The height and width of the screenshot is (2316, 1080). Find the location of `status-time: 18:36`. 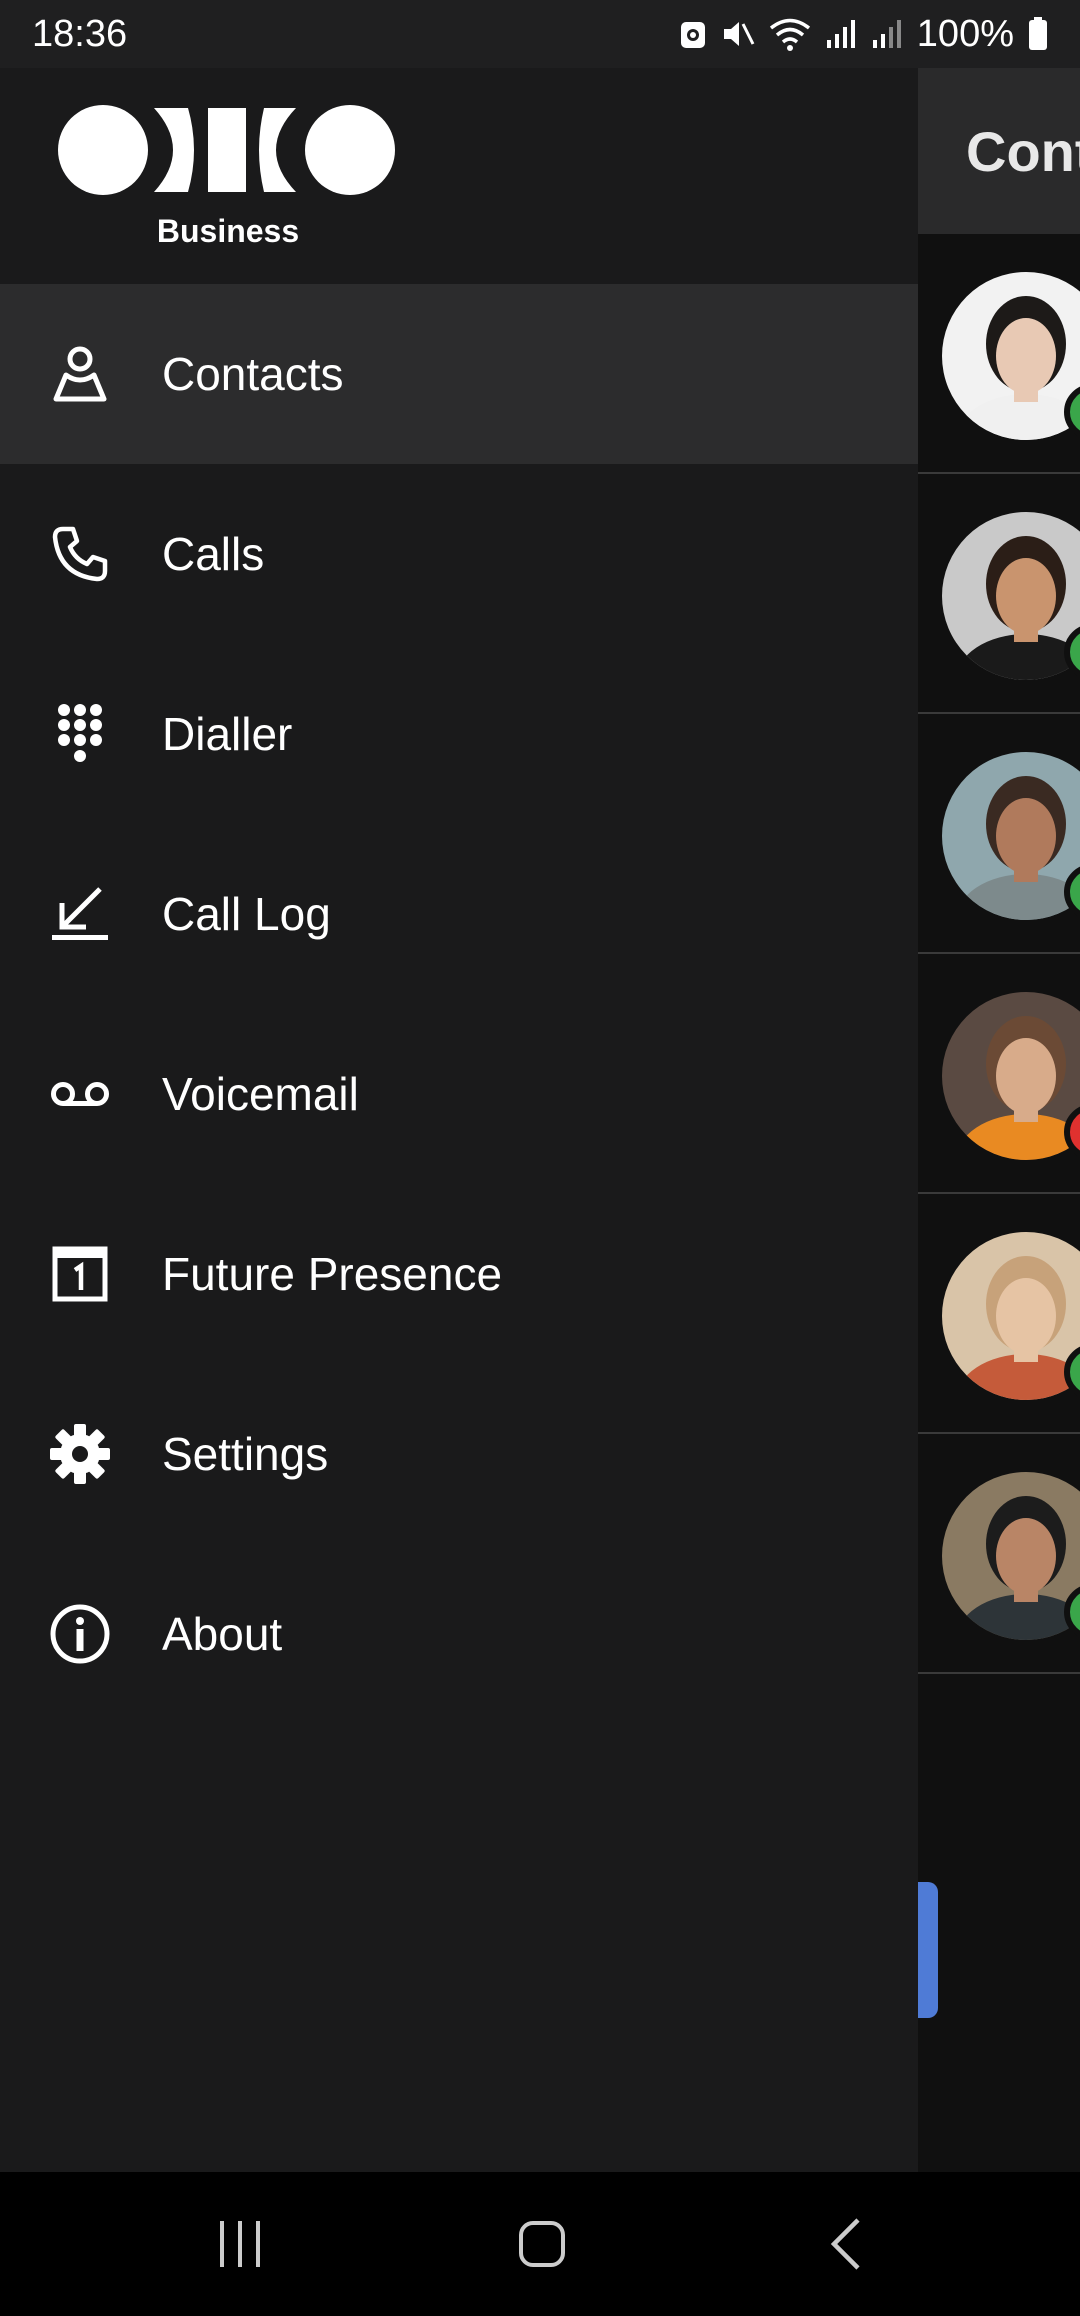

status-time: 18:36 is located at coordinates (80, 33).